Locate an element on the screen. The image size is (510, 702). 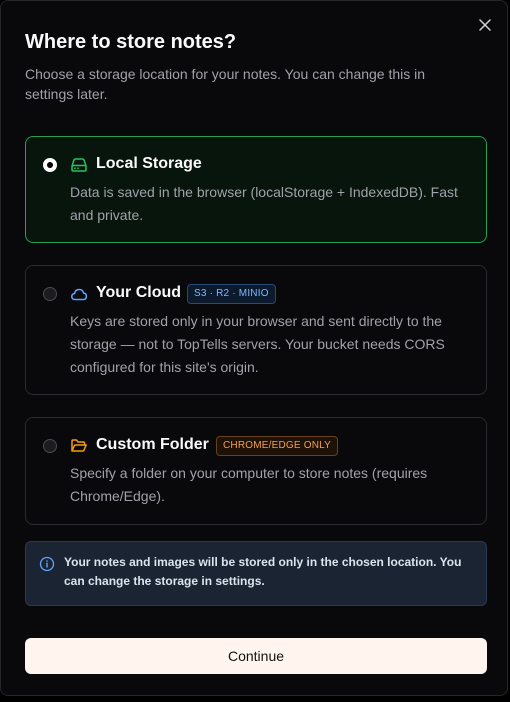
info-icon is located at coordinates (47, 564).